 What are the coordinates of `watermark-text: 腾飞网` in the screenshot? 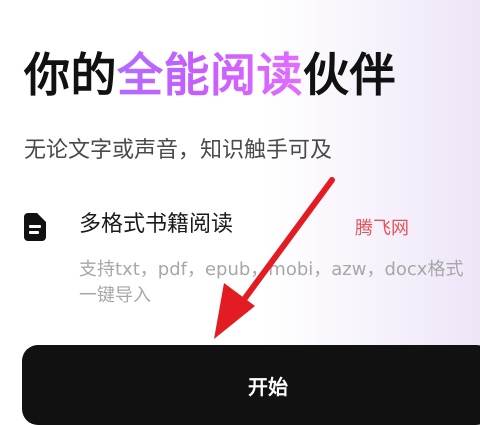 It's located at (382, 228).